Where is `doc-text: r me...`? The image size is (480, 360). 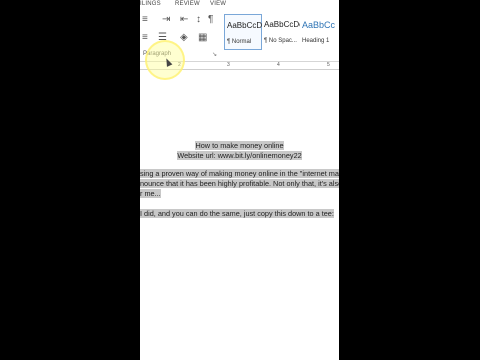 doc-text: r me... is located at coordinates (150, 193).